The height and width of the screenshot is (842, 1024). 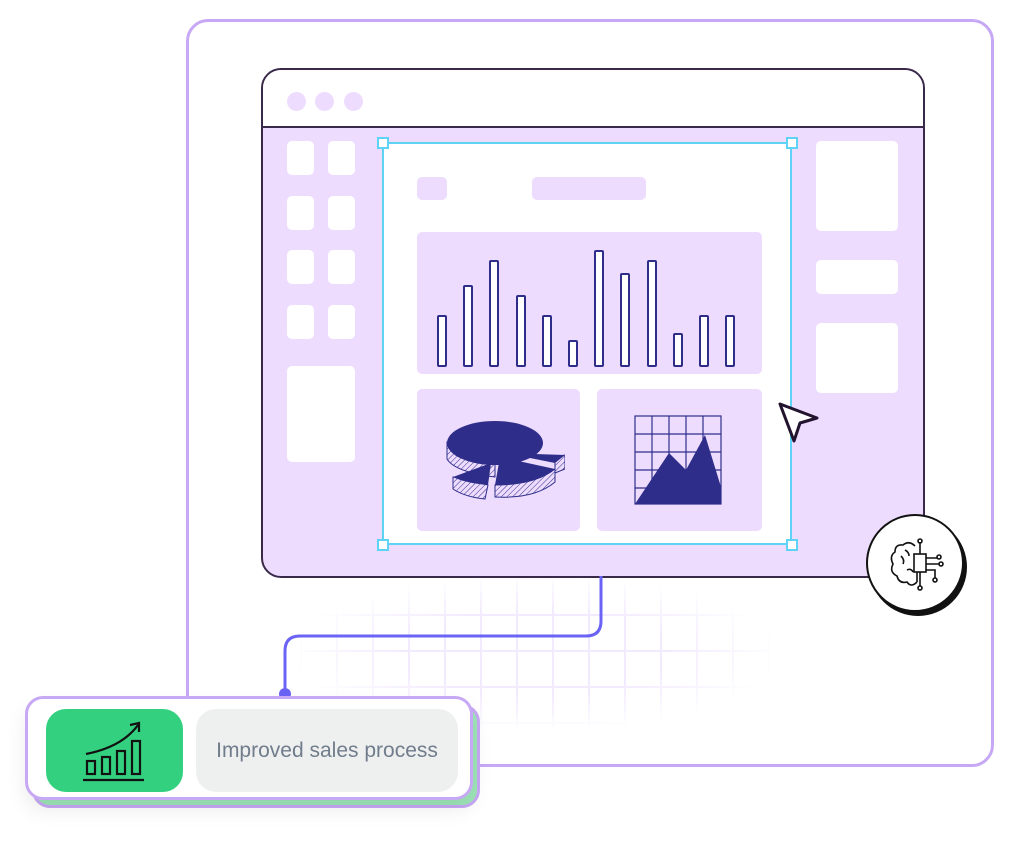 I want to click on area-chart-panel, so click(x=679, y=460).